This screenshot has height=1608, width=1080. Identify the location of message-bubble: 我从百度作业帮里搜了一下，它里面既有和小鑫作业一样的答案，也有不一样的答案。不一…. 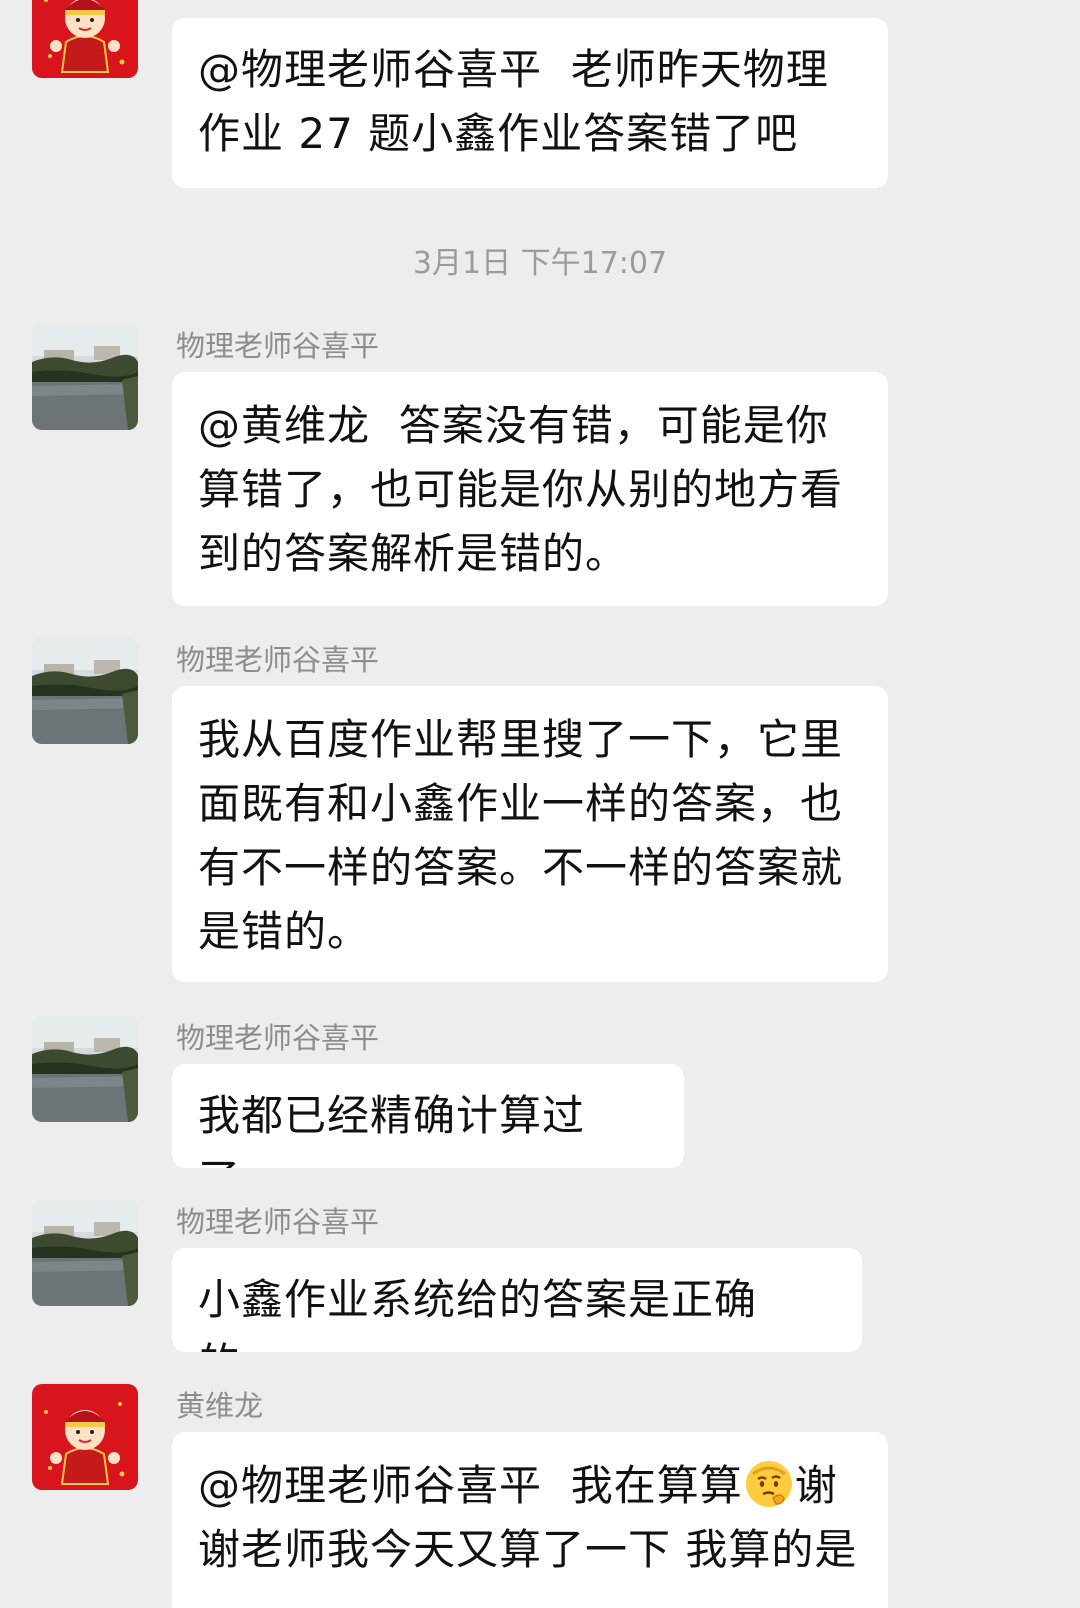
(530, 834).